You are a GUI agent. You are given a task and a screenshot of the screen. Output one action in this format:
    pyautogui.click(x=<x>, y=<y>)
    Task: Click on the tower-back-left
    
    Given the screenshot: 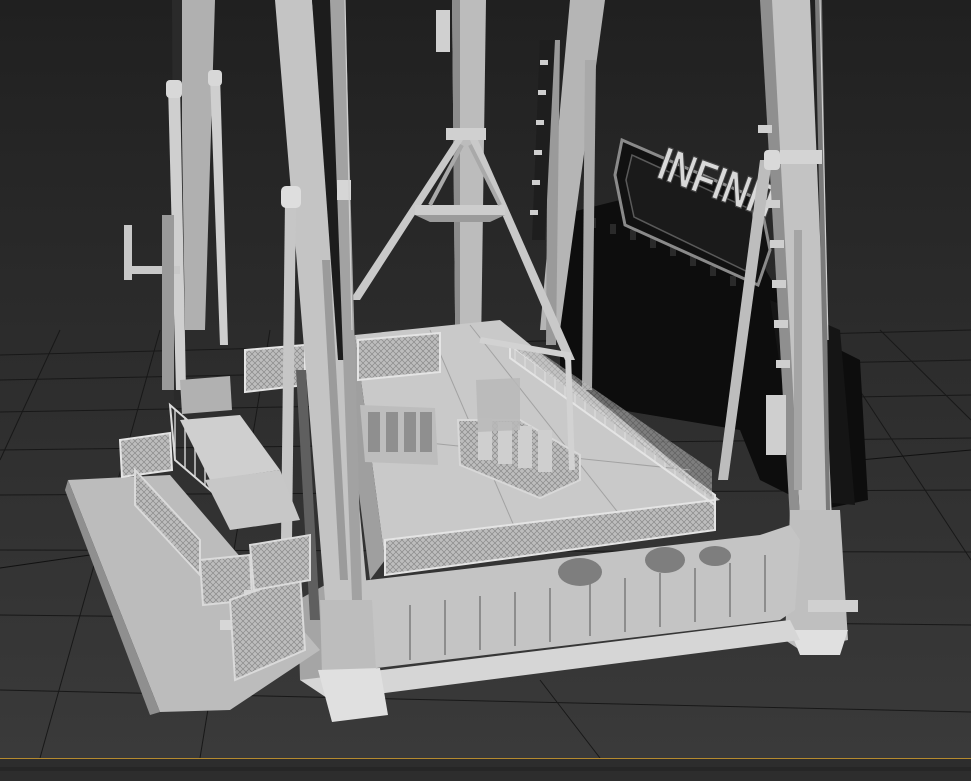 What is the action you would take?
    pyautogui.click(x=176, y=200)
    